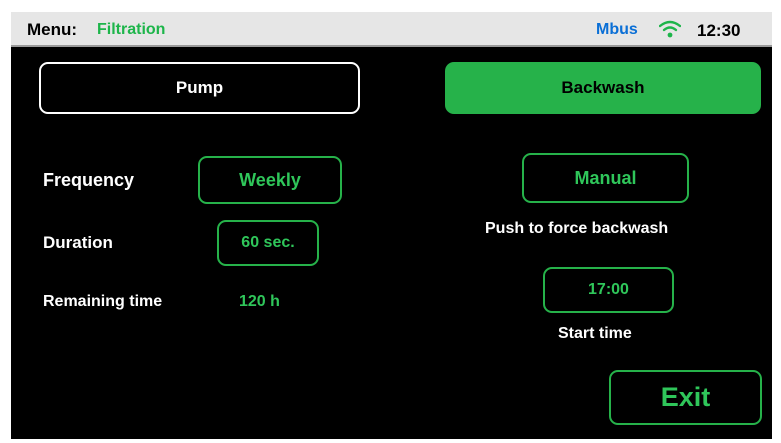 Image resolution: width=781 pixels, height=443 pixels. I want to click on start-time-value: 17:00, so click(608, 289).